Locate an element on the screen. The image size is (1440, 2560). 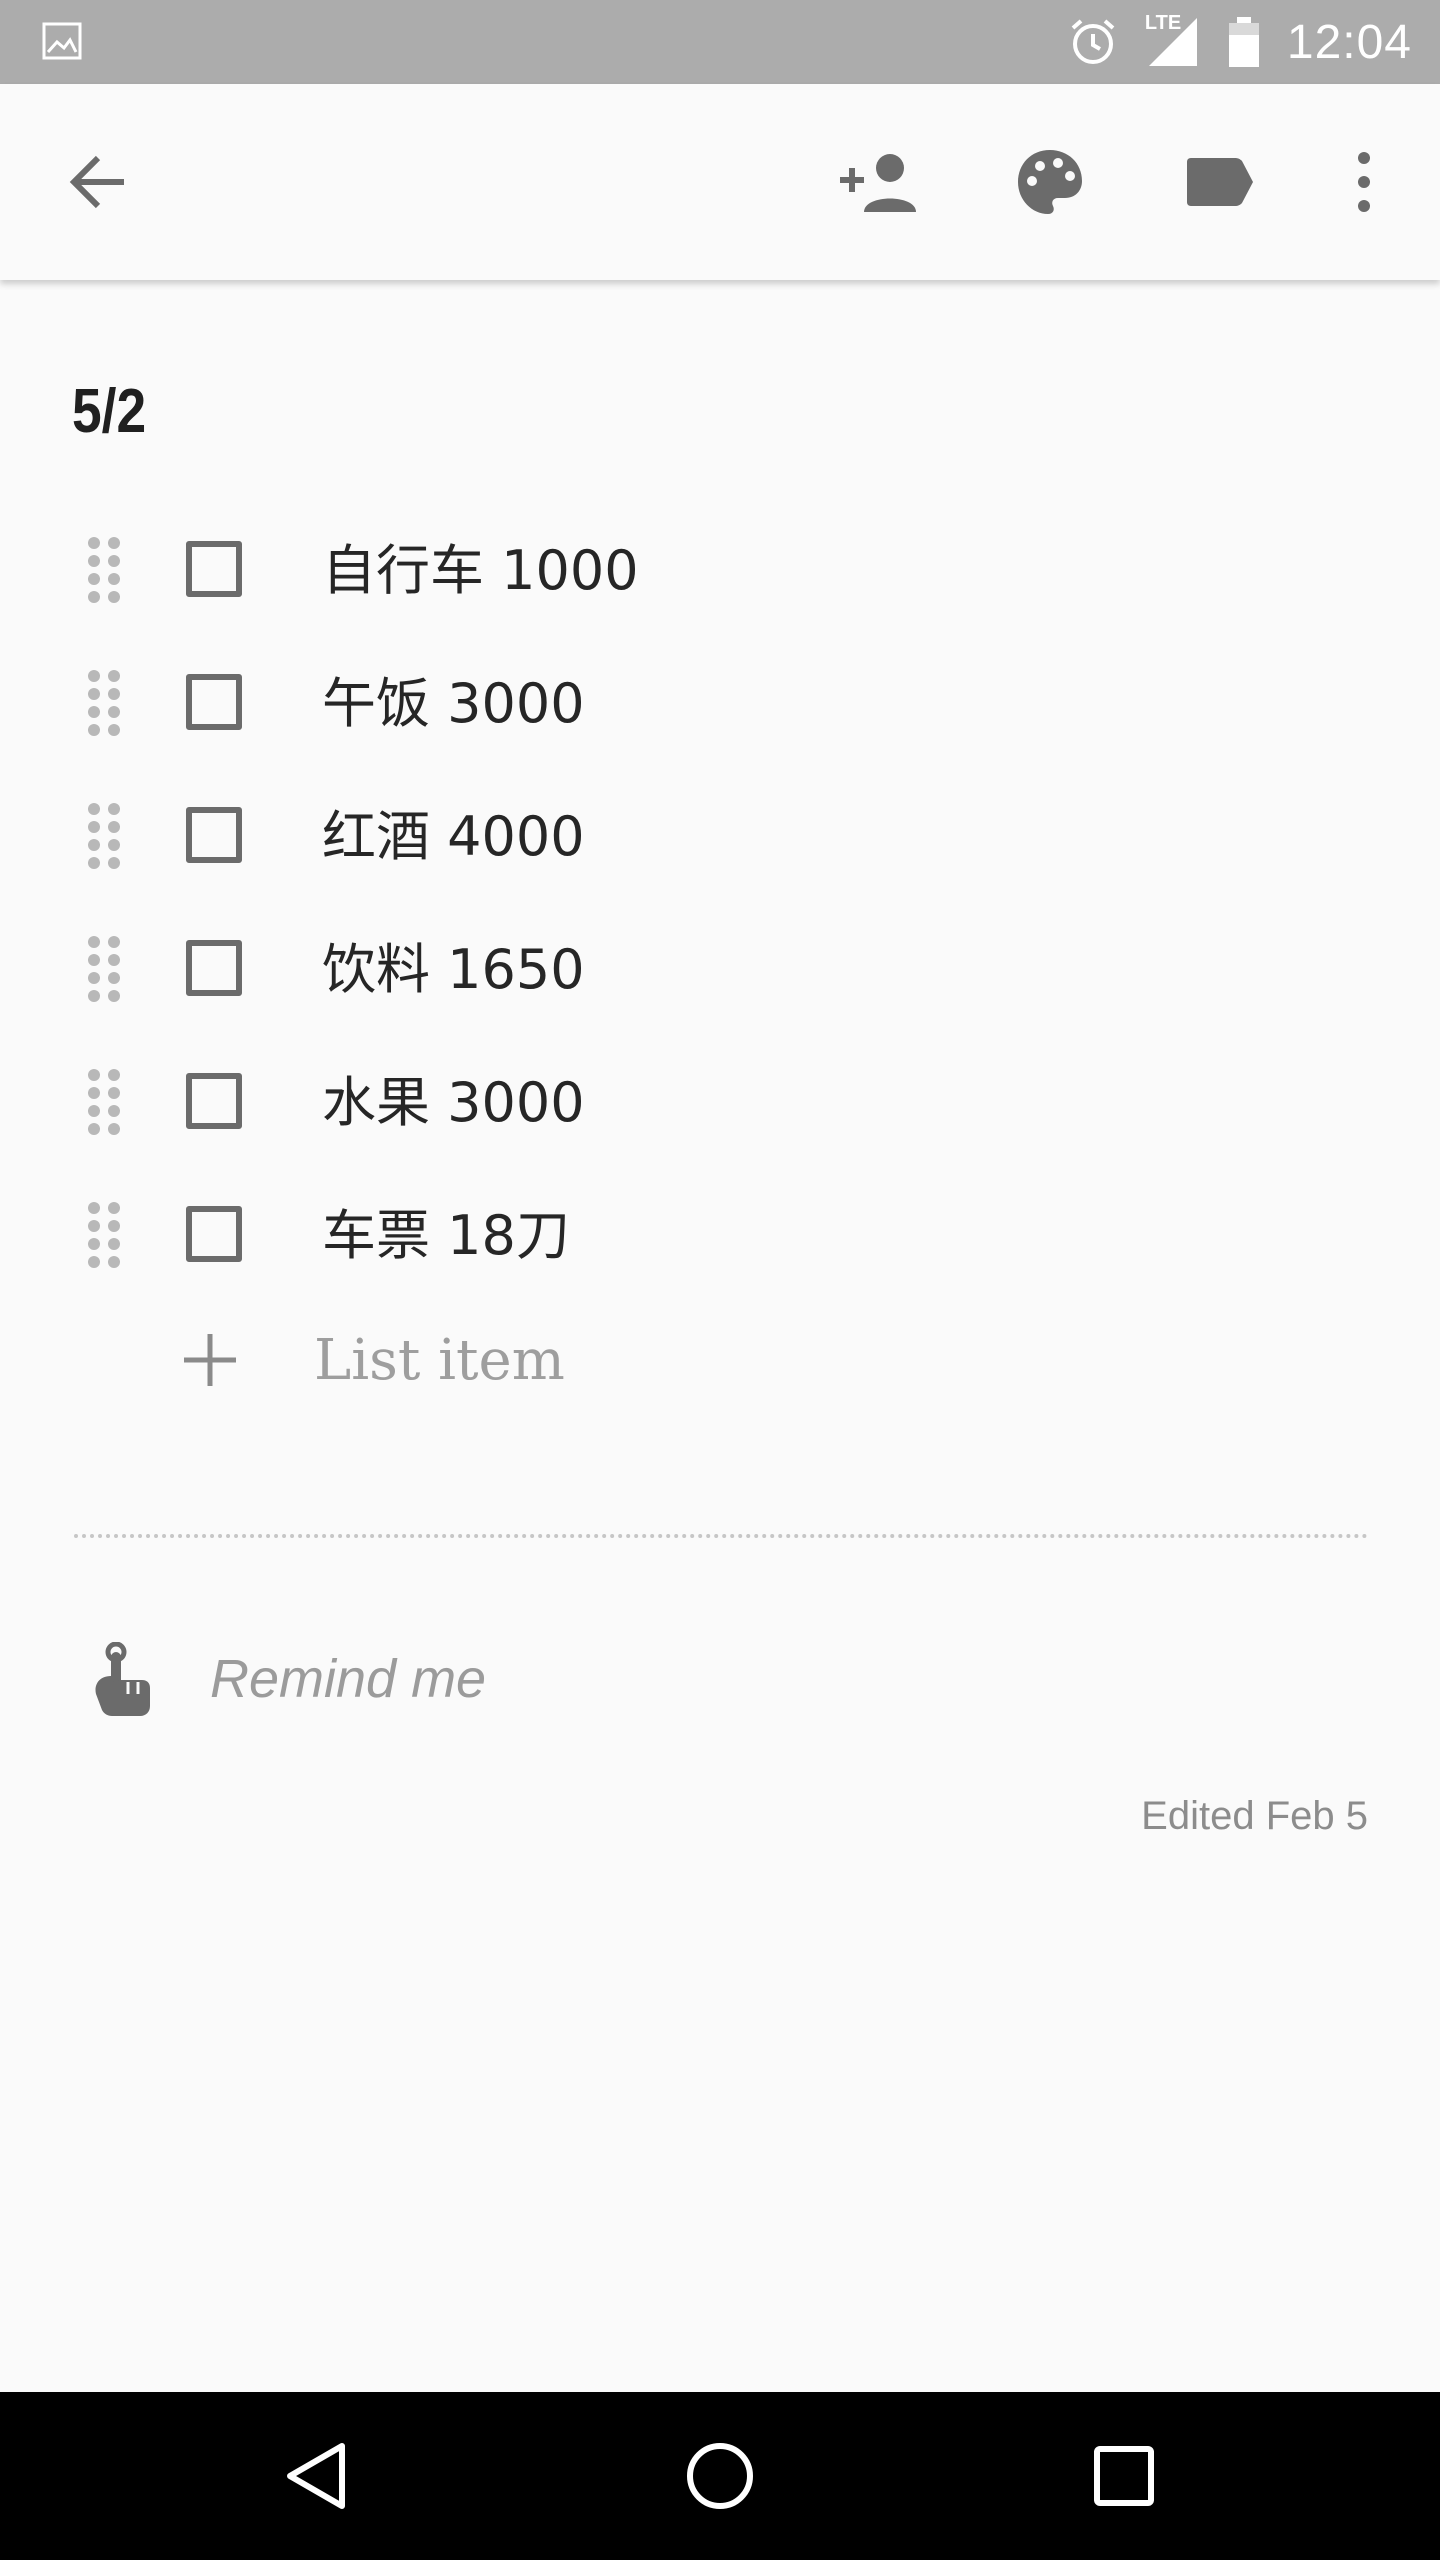
list-item: 午饭 3000 is located at coordinates (720, 703).